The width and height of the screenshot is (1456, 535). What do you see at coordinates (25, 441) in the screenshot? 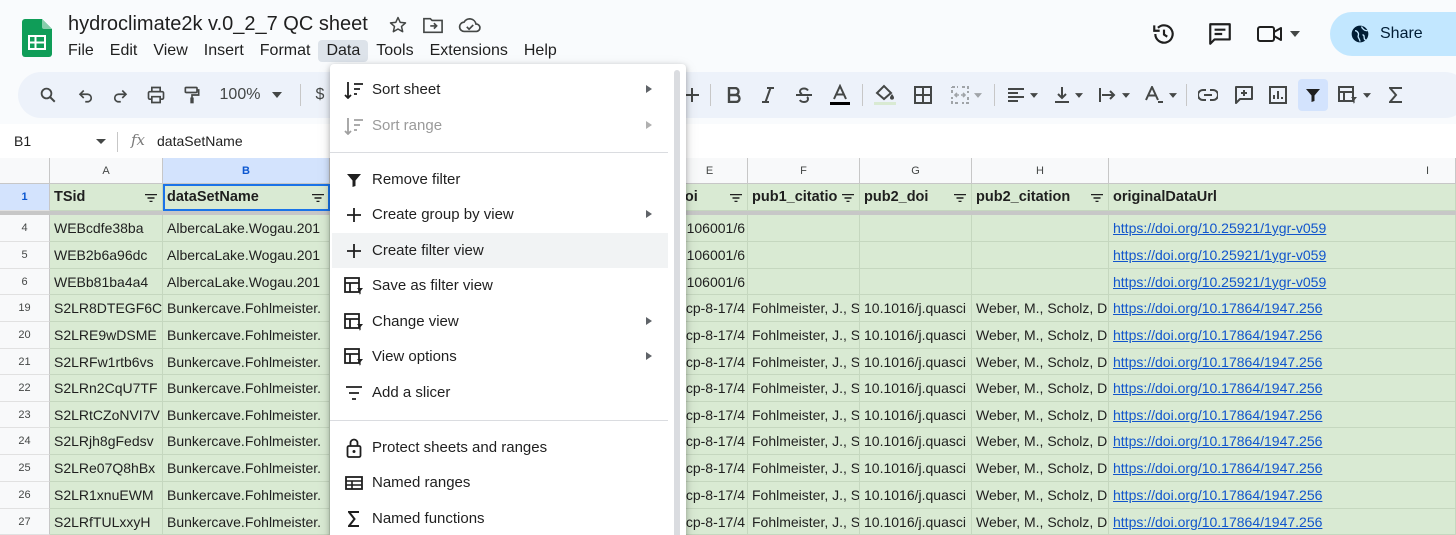
I see `row-header-24: 24` at bounding box center [25, 441].